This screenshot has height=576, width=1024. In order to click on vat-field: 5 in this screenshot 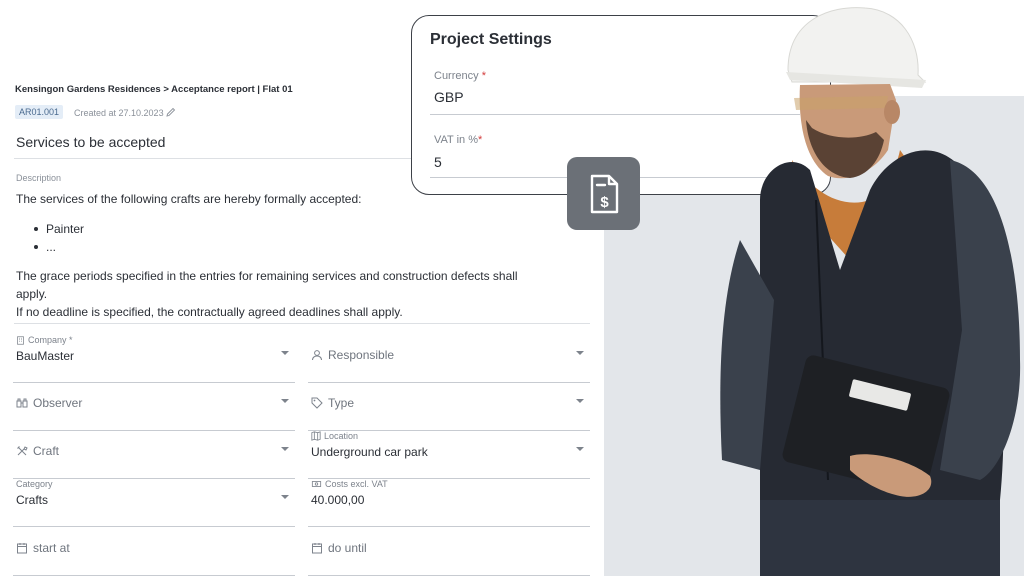, I will do `click(438, 162)`.